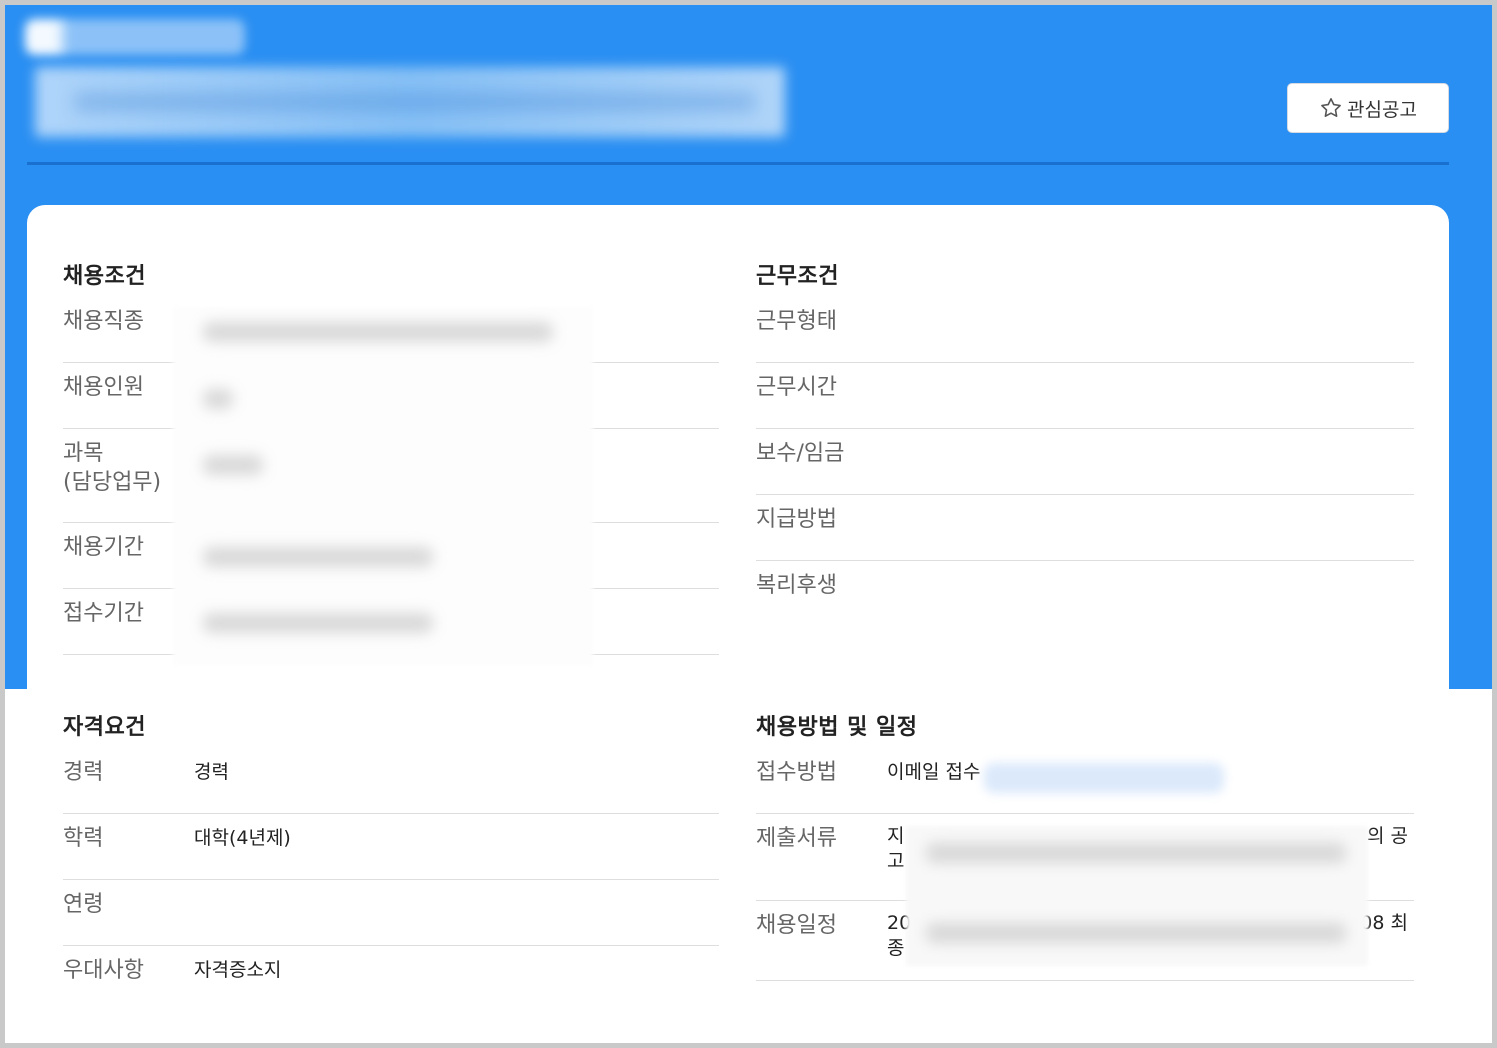 The width and height of the screenshot is (1497, 1048). What do you see at coordinates (1387, 836) in the screenshot?
I see `row-value-end: 의 공` at bounding box center [1387, 836].